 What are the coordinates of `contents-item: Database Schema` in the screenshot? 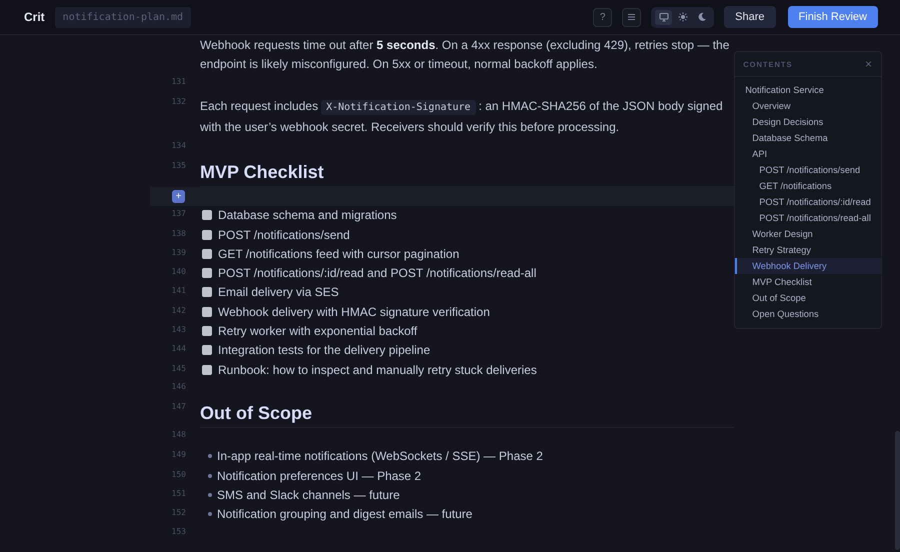 It's located at (808, 138).